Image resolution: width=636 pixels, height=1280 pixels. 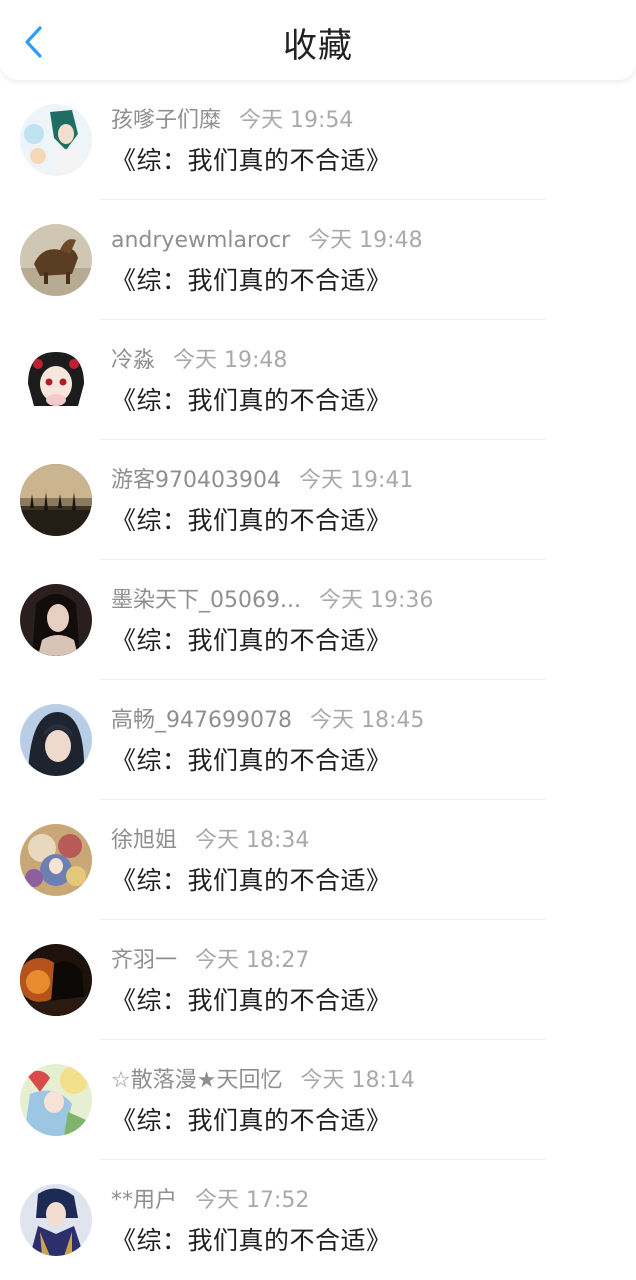 I want to click on list-item: 齐羽一 今天 18:27 《综：我们真的不合适》, so click(x=318, y=980).